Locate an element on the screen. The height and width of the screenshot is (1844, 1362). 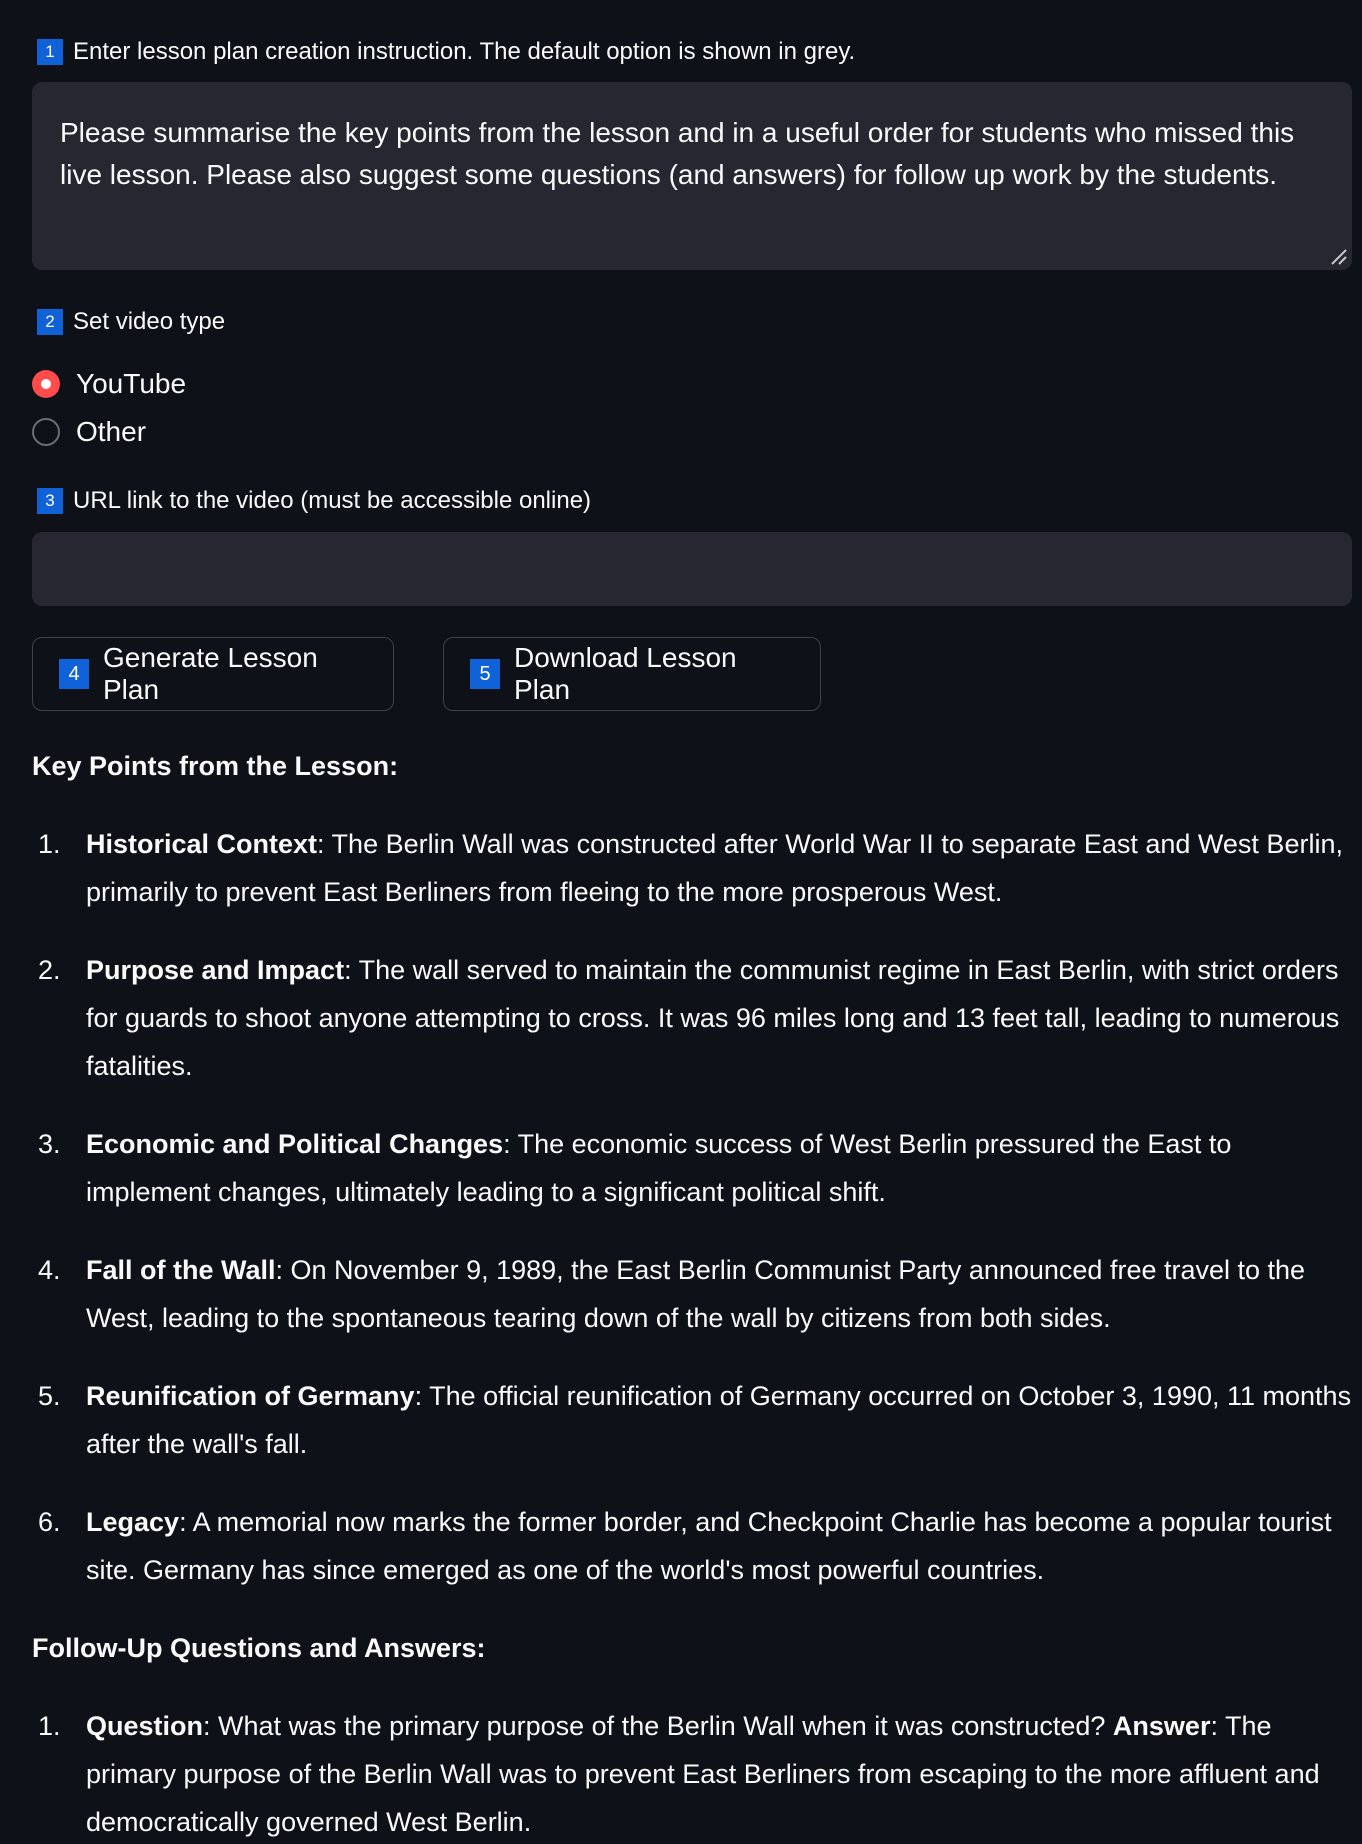
generate-button-label: Generate Lesson Plan is located at coordinates (210, 673).